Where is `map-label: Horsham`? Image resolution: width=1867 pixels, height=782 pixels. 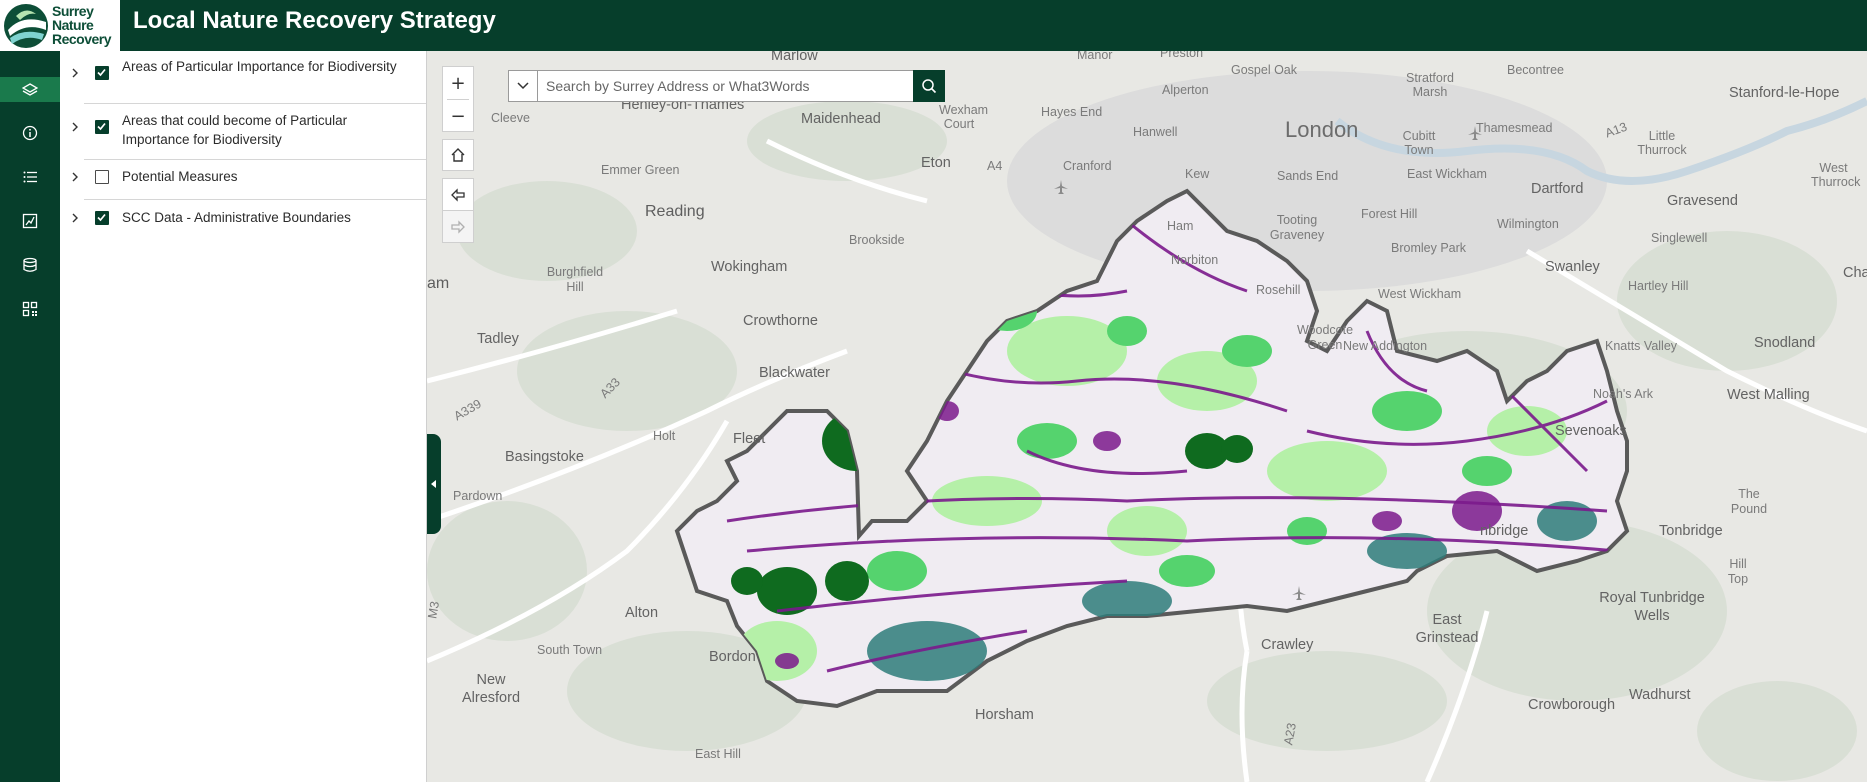
map-label: Horsham is located at coordinates (1004, 715).